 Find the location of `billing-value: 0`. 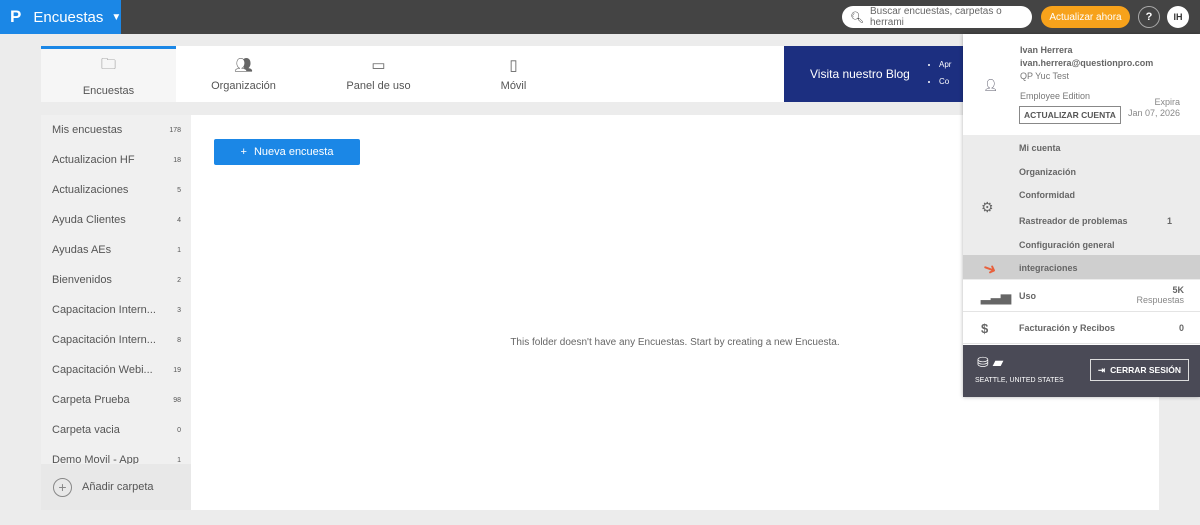

billing-value: 0 is located at coordinates (1181, 328).